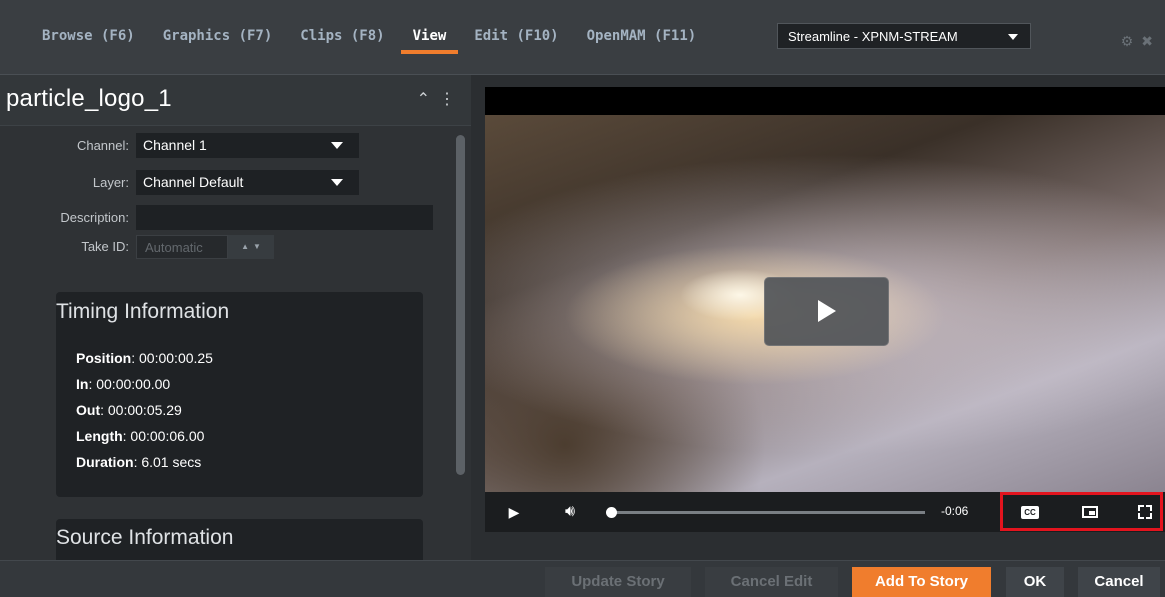 This screenshot has width=1165, height=597. I want to click on captions-button: CC, so click(1030, 512).